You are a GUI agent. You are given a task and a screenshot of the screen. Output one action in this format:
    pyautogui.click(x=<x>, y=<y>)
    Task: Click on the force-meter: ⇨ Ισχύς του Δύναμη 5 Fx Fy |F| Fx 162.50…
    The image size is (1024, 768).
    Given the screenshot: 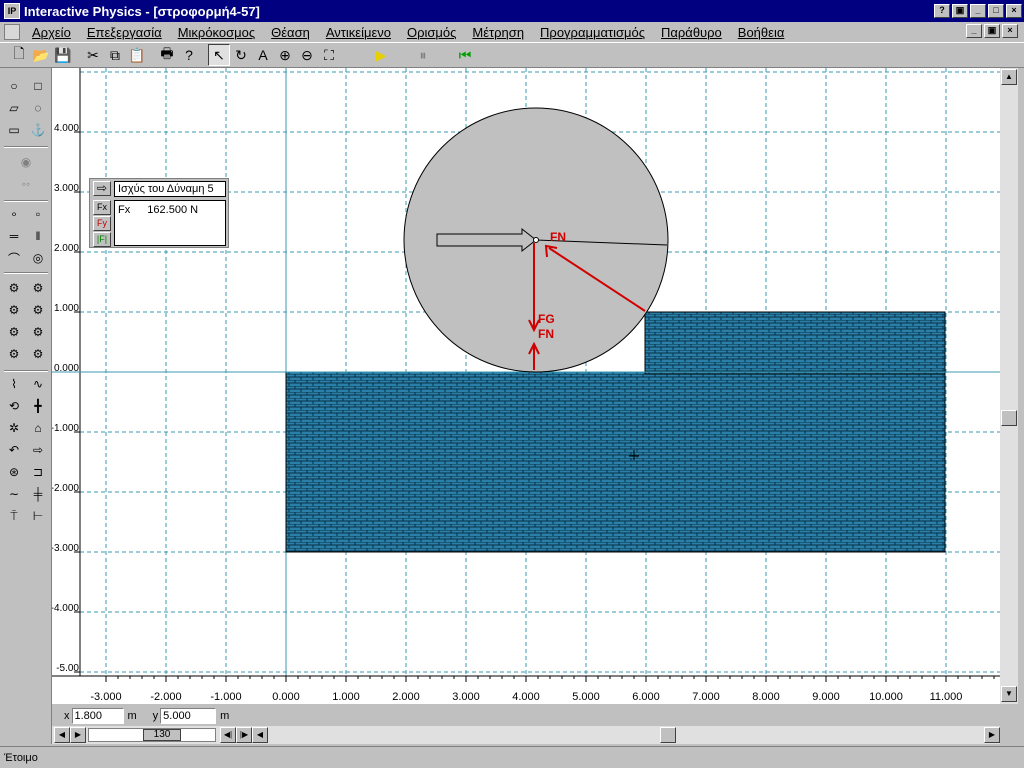 What is the action you would take?
    pyautogui.click(x=159, y=213)
    